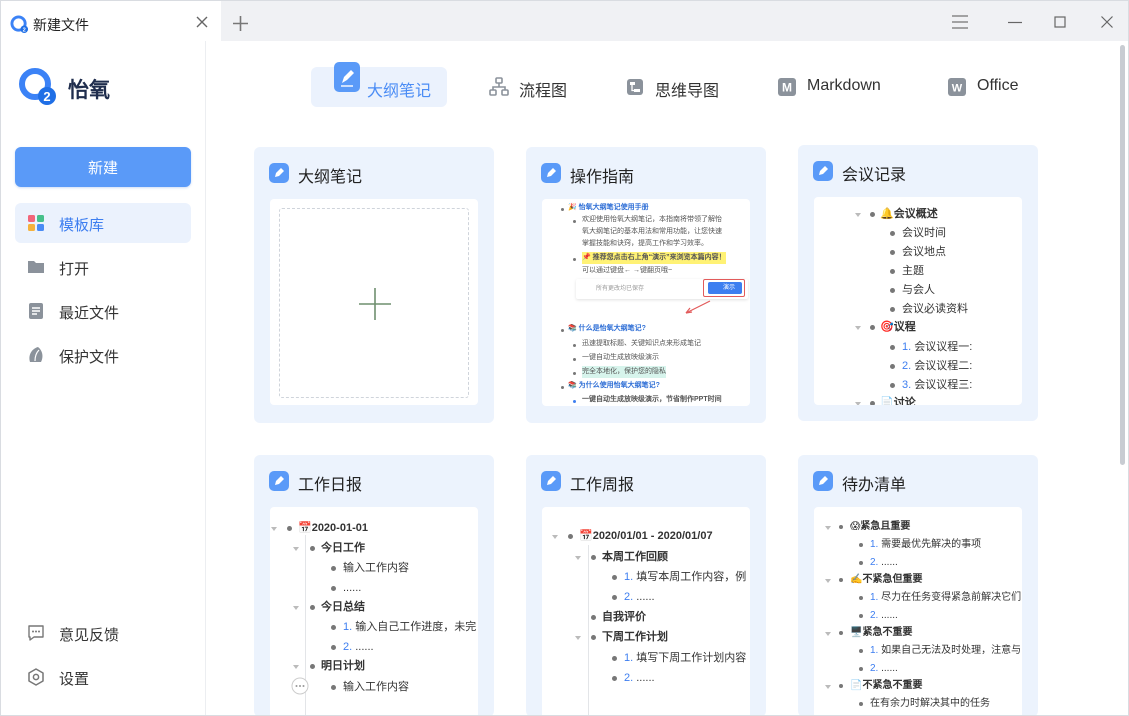  Describe the element at coordinates (898, 401) in the screenshot. I see `outline-line: 📄讨论` at that location.